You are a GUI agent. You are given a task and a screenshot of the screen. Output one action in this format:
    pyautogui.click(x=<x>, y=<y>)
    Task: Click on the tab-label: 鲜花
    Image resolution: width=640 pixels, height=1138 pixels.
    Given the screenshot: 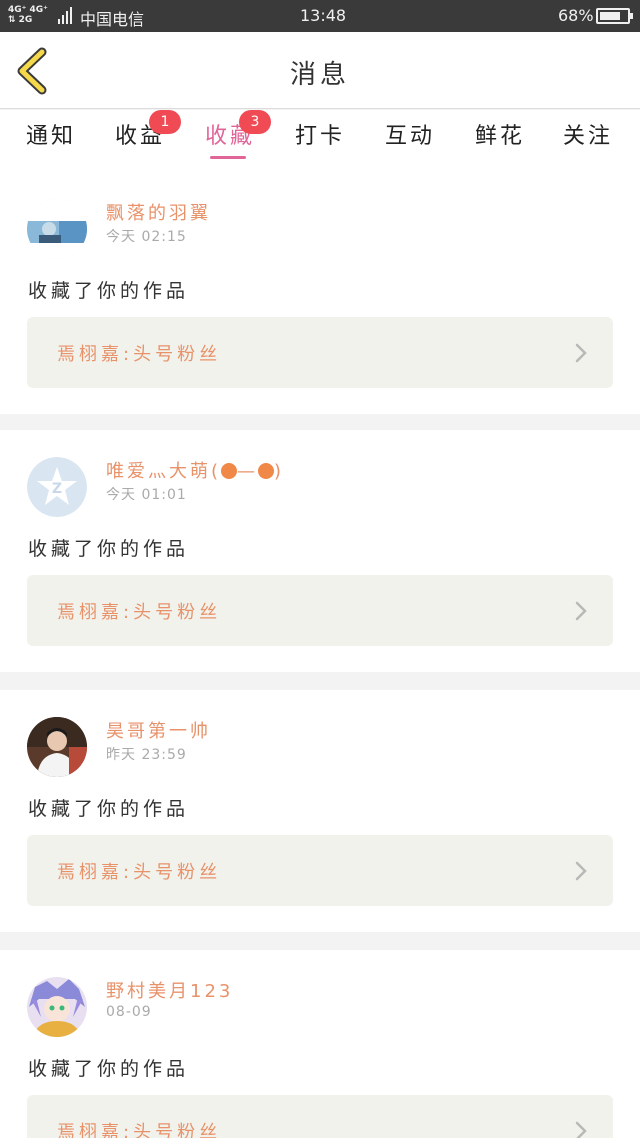 What is the action you would take?
    pyautogui.click(x=499, y=136)
    